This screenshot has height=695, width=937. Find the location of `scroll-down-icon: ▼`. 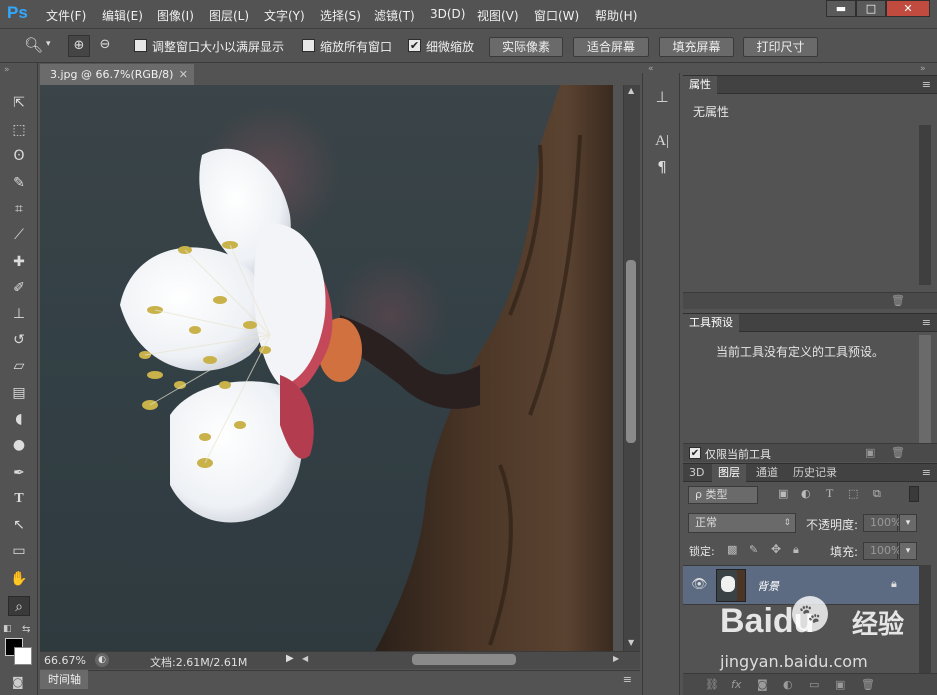

scroll-down-icon: ▼ is located at coordinates (631, 642).